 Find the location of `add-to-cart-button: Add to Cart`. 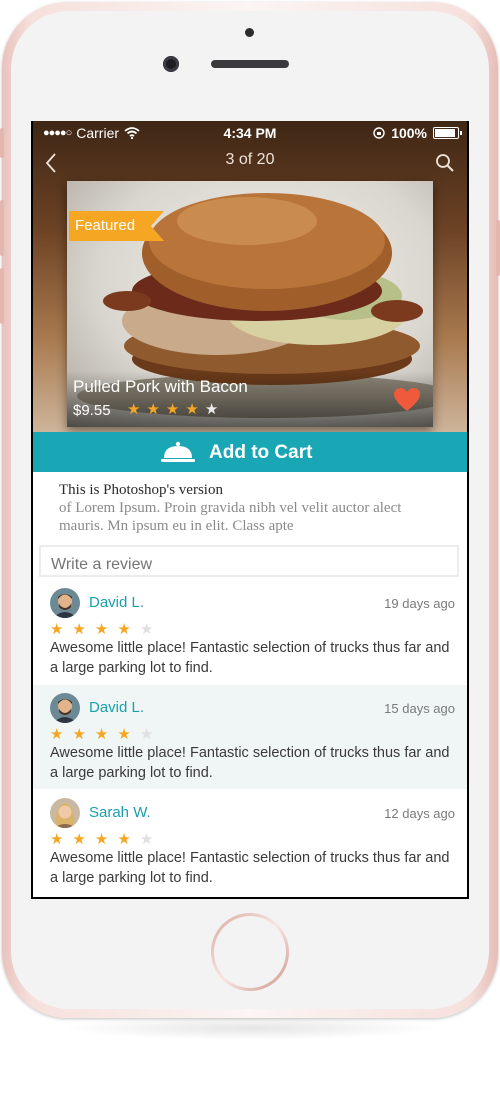

add-to-cart-button: Add to Cart is located at coordinates (250, 452).